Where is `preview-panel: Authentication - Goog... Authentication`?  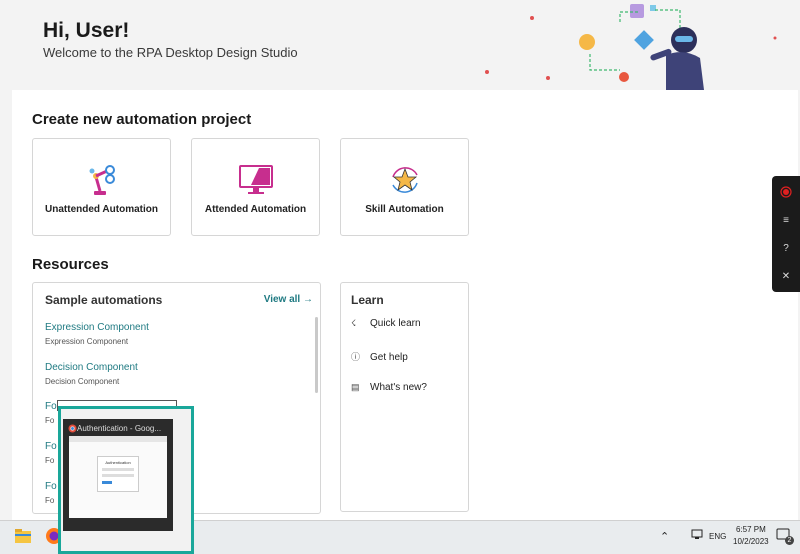
preview-panel: Authentication - Goog... Authentication is located at coordinates (118, 475).